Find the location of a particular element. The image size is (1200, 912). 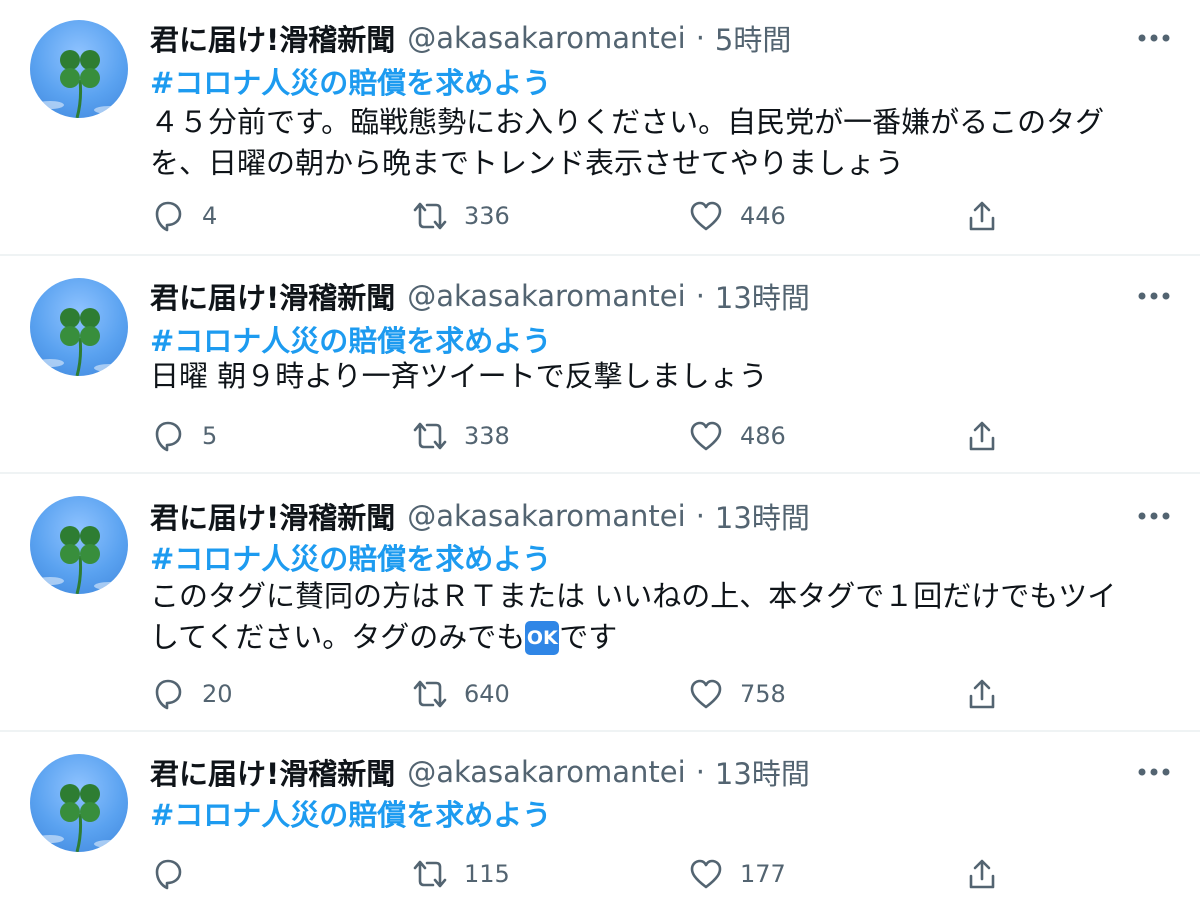

tweet-text-line: してください。タグのみでもOKです is located at coordinates (655, 637).